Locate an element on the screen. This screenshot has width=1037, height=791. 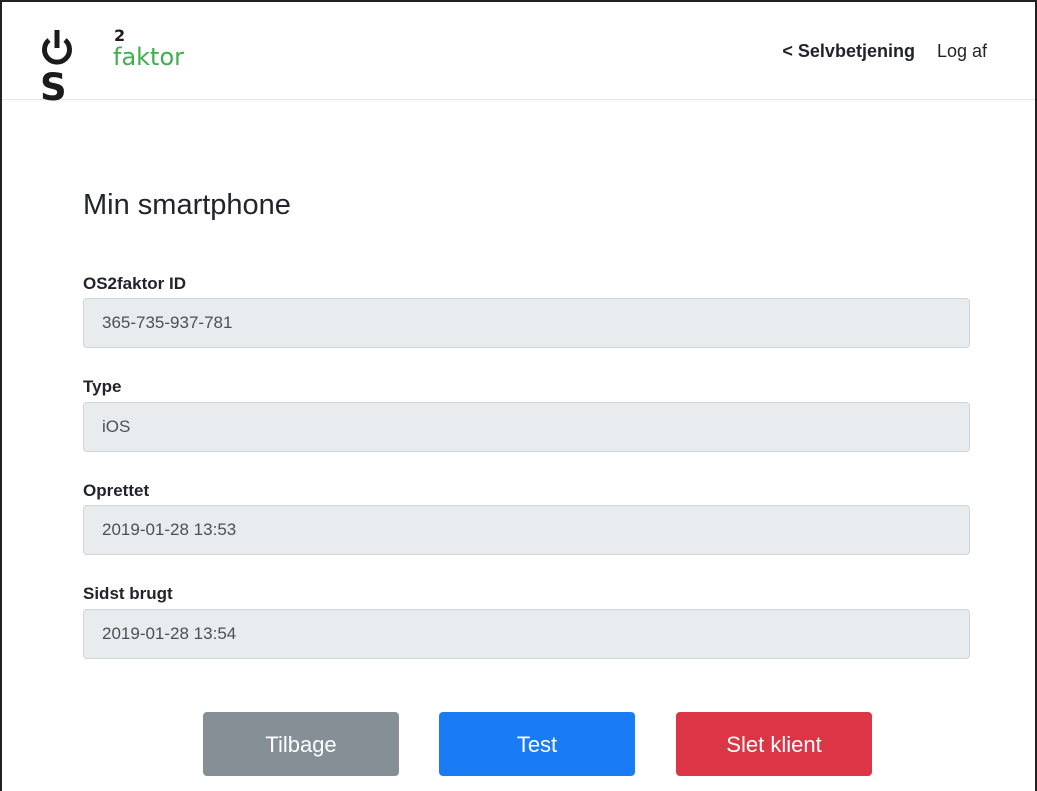
page-title: Min smartphone is located at coordinates (187, 205).